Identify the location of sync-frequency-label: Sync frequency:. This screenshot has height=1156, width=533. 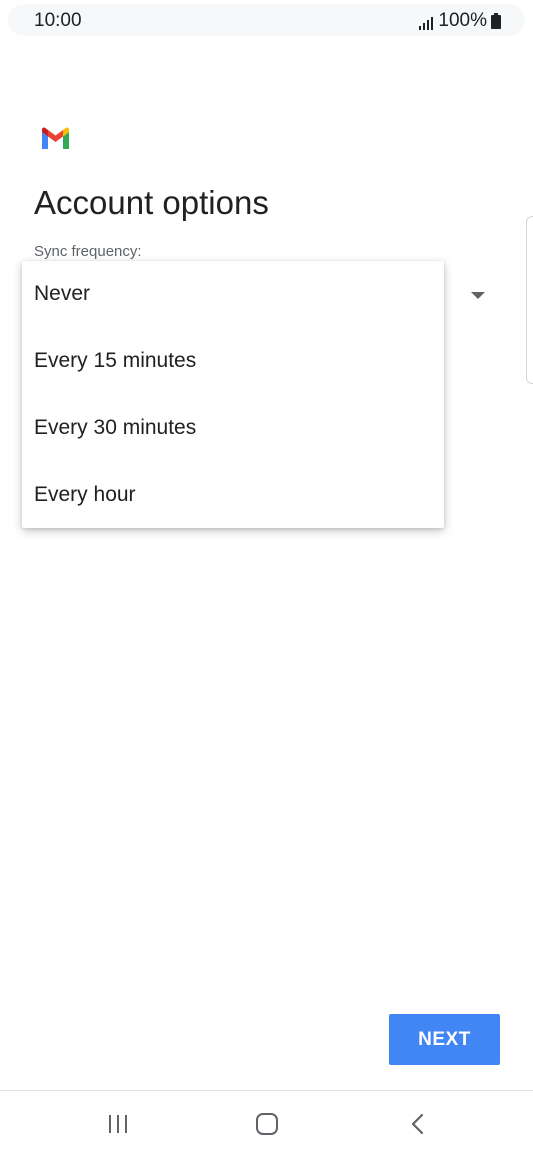
(88, 251).